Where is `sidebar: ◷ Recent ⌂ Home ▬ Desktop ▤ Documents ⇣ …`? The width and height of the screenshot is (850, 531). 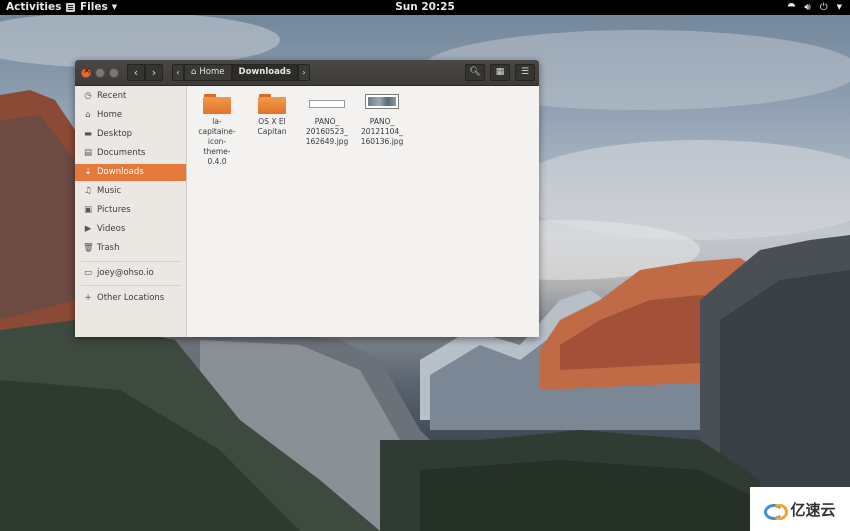
sidebar: ◷ Recent ⌂ Home ▬ Desktop ▤ Documents ⇣ … is located at coordinates (131, 211).